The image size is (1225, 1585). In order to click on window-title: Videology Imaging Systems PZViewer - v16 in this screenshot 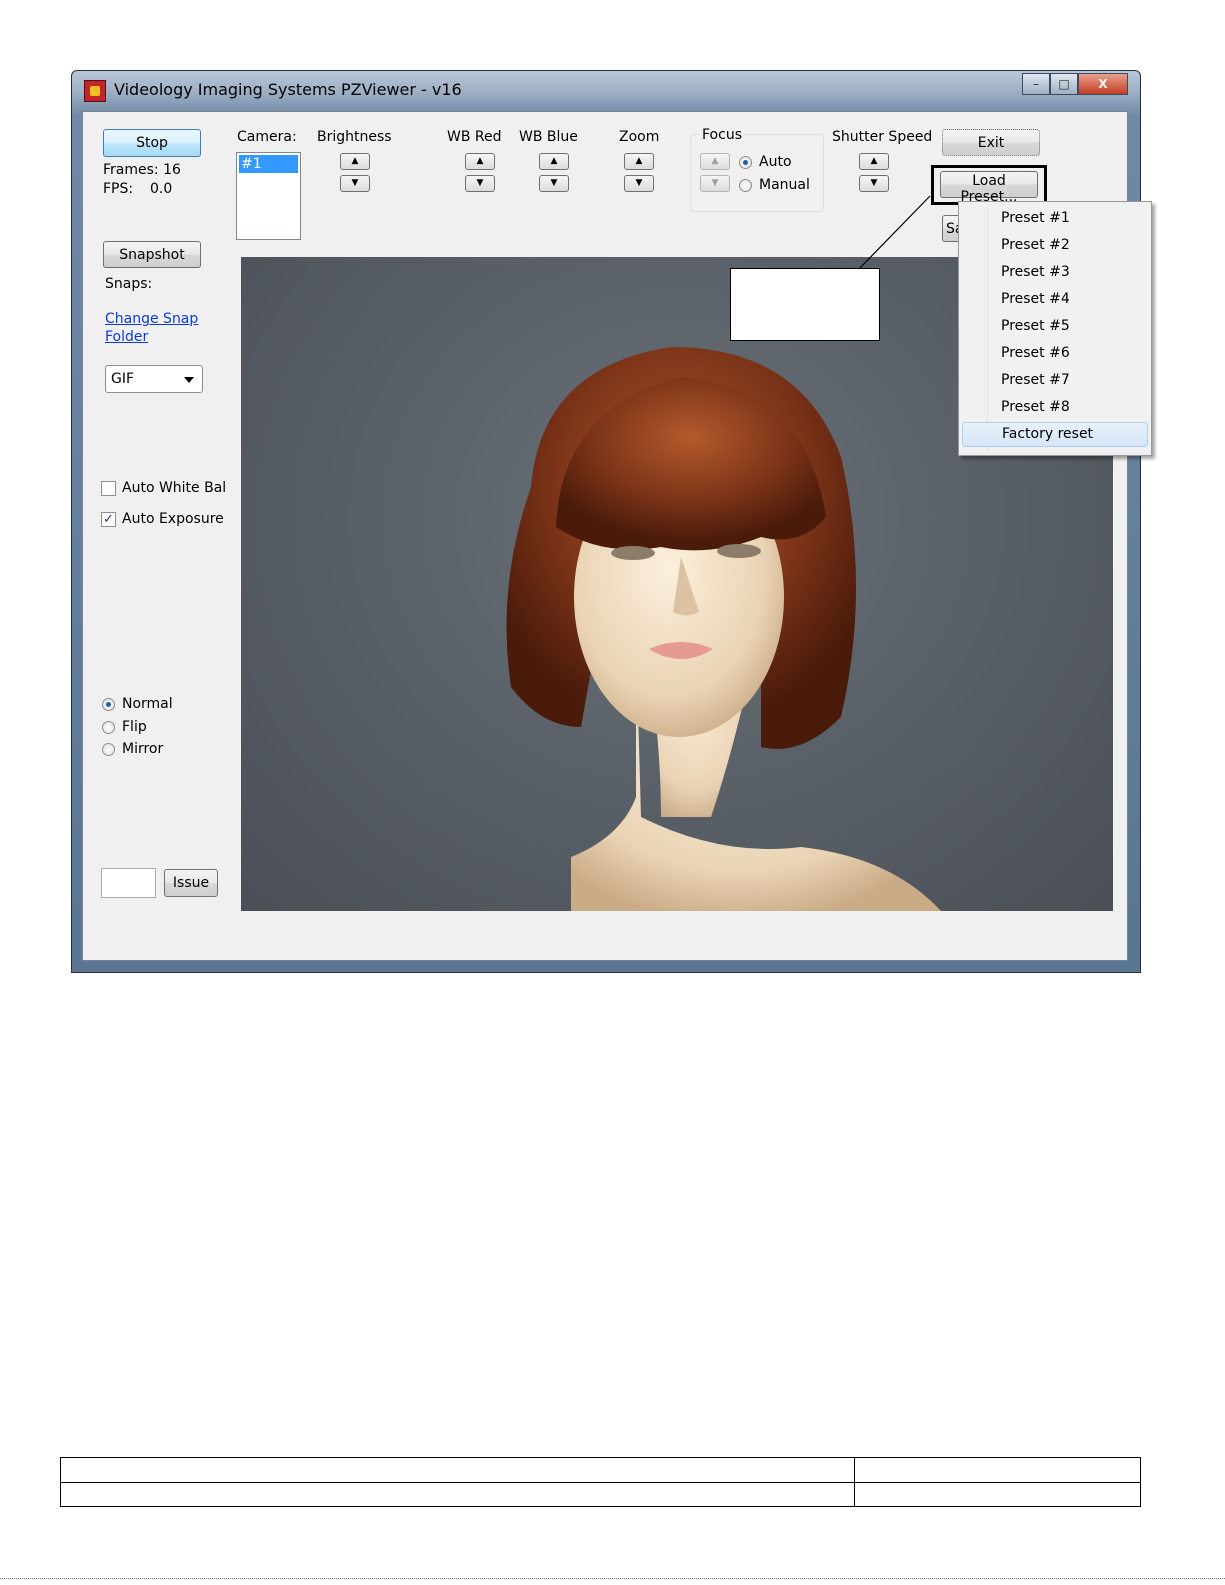, I will do `click(288, 89)`.